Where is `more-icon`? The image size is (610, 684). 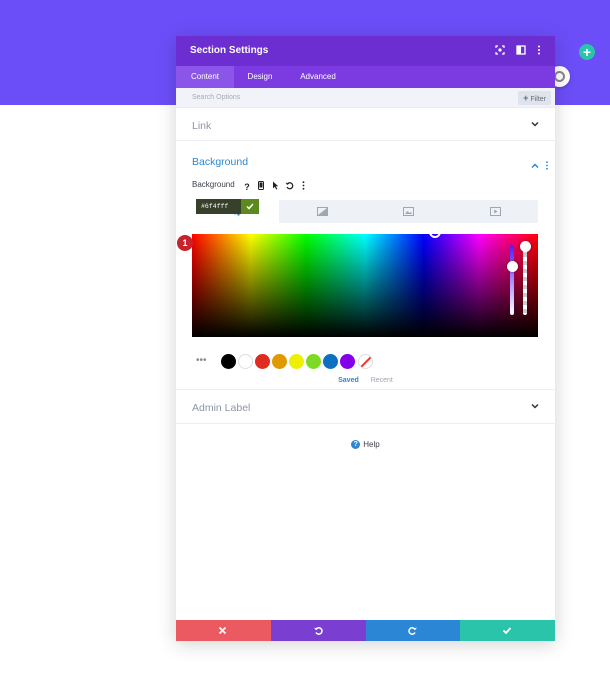 more-icon is located at coordinates (303, 187).